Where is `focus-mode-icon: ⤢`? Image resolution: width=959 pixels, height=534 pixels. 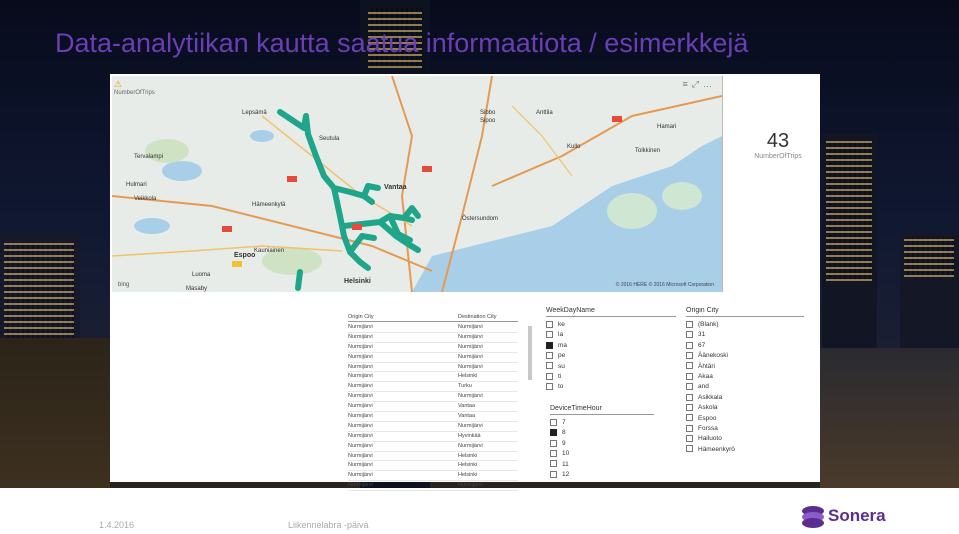 focus-mode-icon: ⤢ is located at coordinates (697, 84).